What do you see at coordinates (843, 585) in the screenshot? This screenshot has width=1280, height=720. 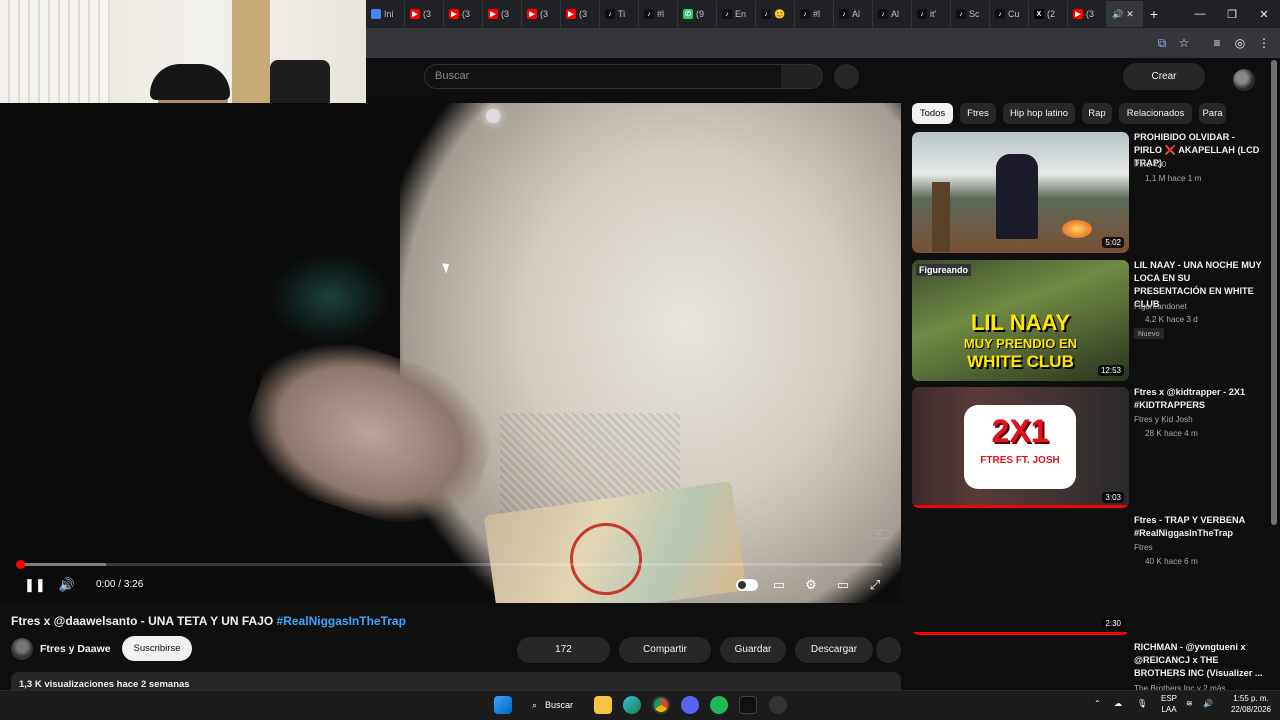 I see `theater-mode-icon: ▭` at bounding box center [843, 585].